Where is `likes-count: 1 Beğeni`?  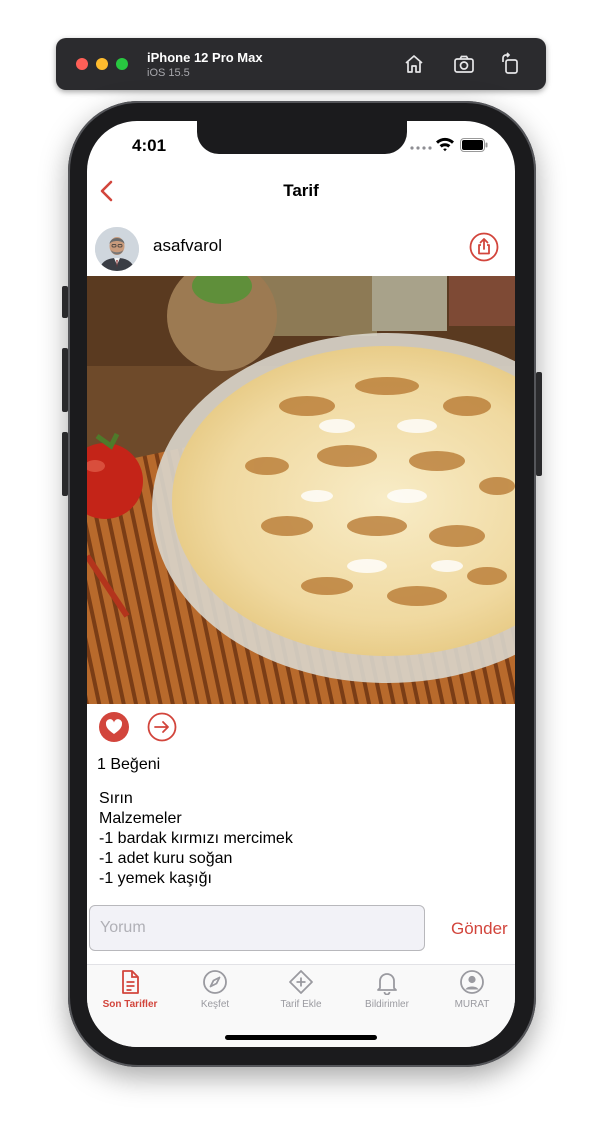
likes-count: 1 Beğeni is located at coordinates (129, 764).